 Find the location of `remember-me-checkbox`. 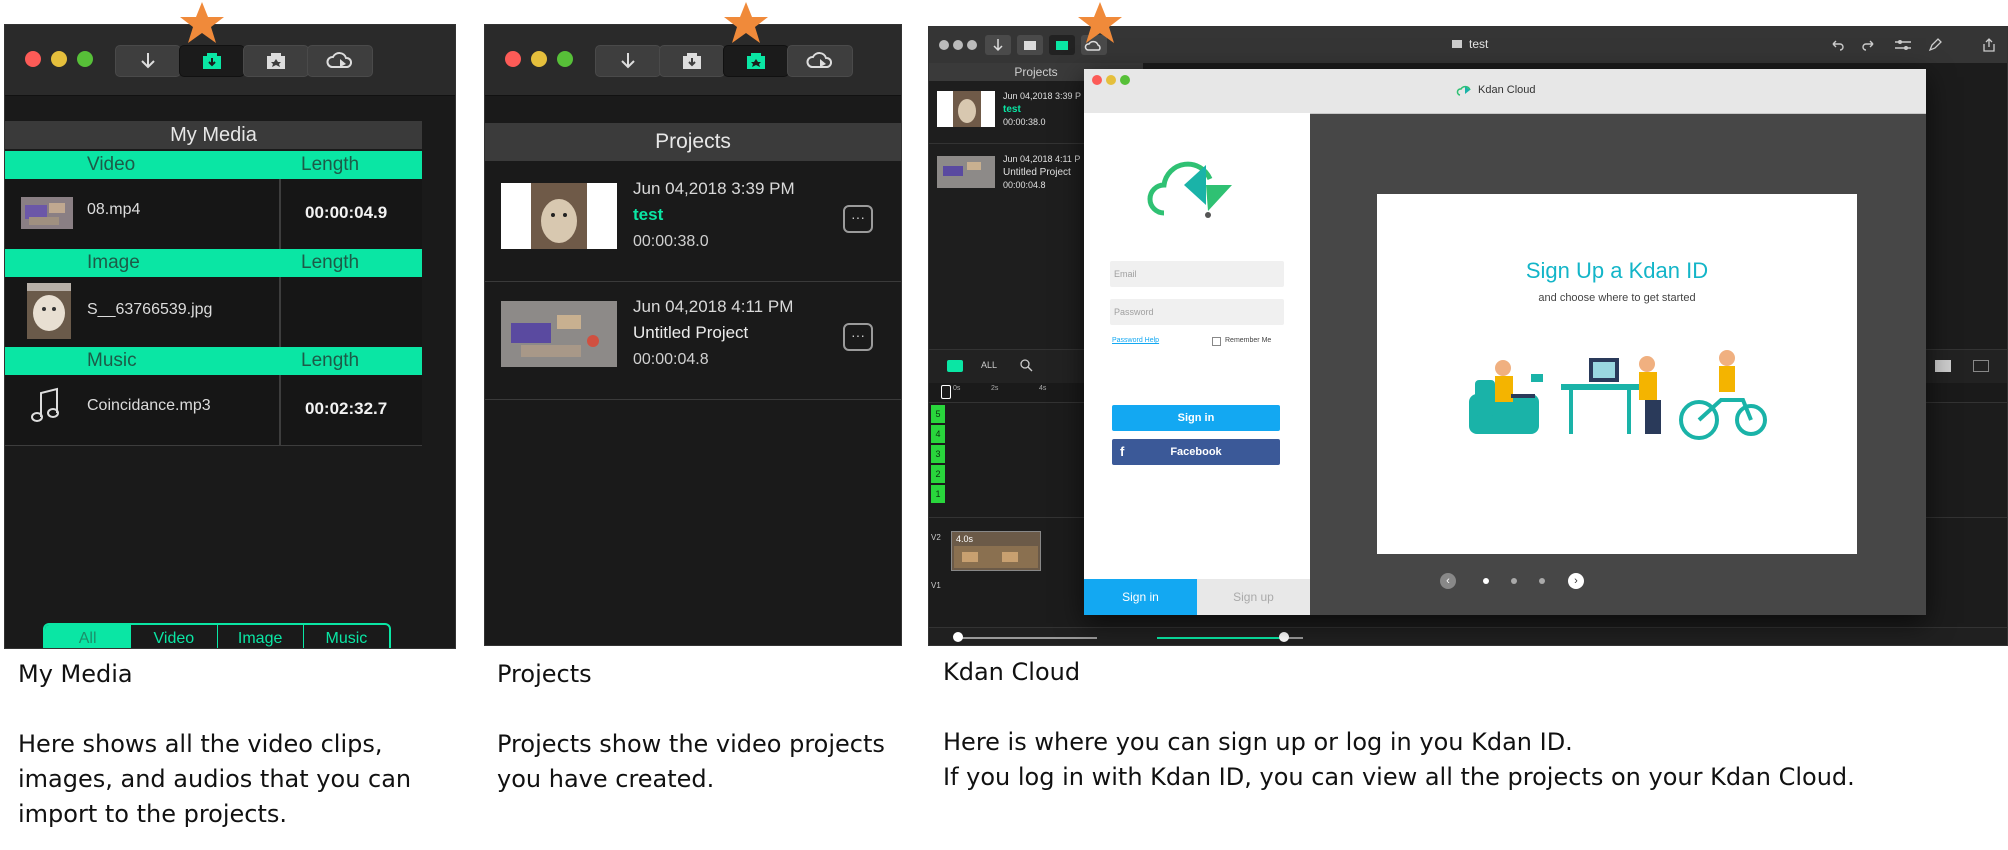

remember-me-checkbox is located at coordinates (1216, 341).